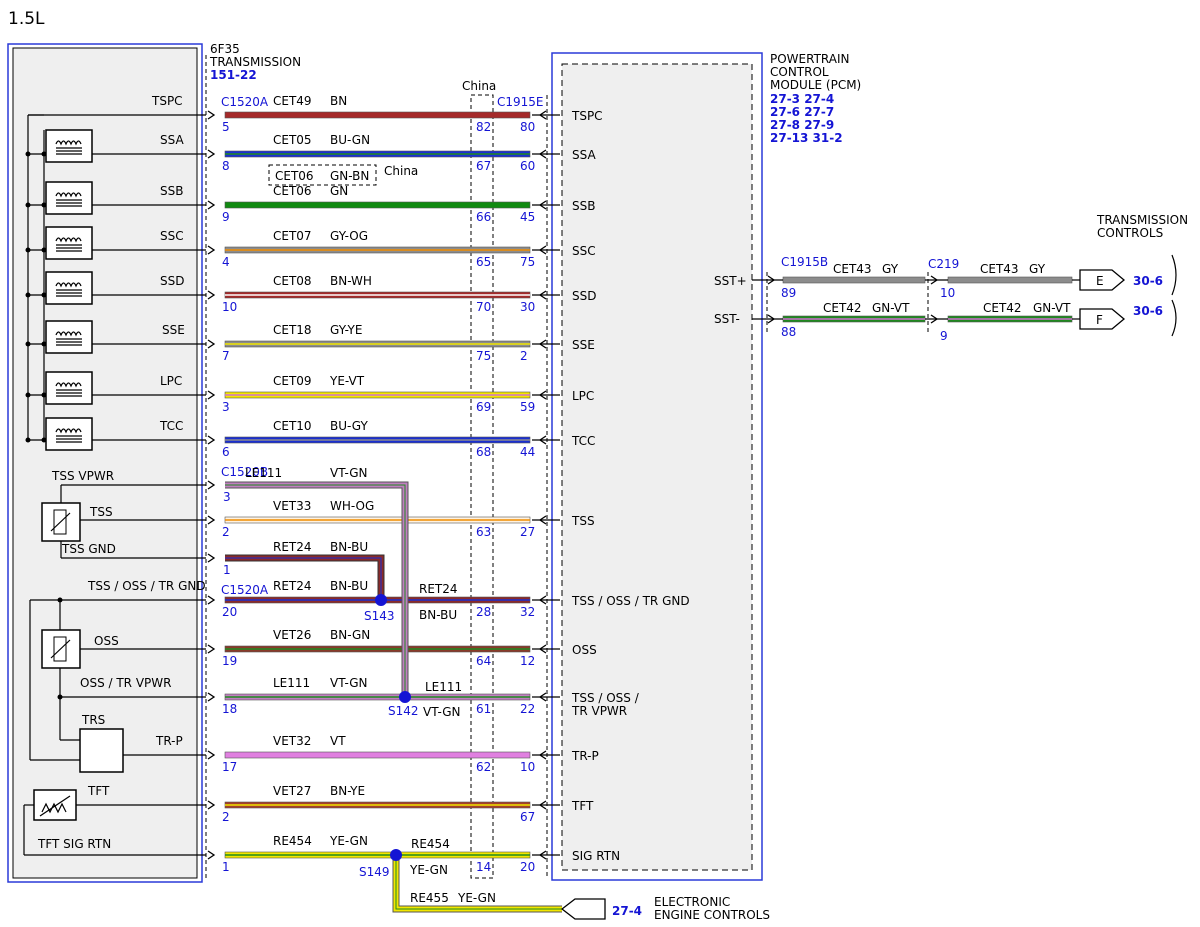 This screenshot has width=1200, height=927. I want to click on pin-left-ssa: 8, so click(226, 166).